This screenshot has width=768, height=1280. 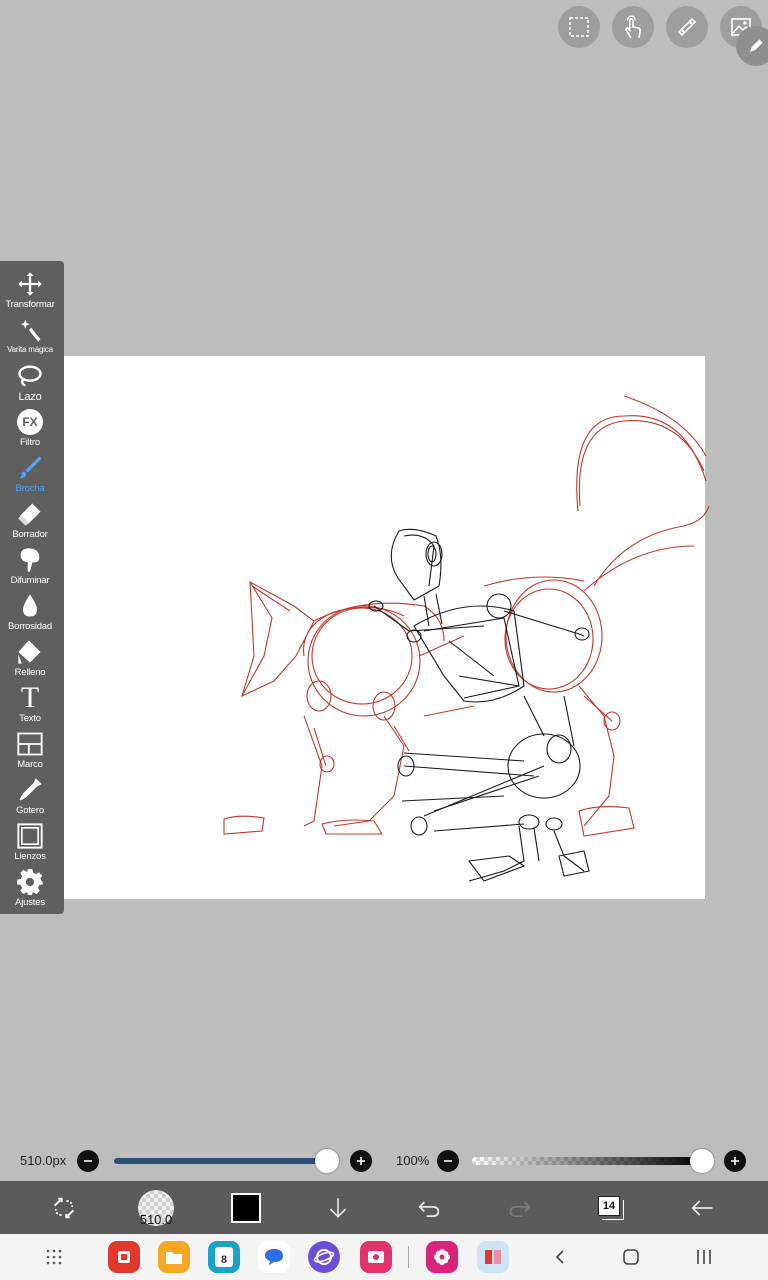 I want to click on lasso-icon, so click(x=30, y=376).